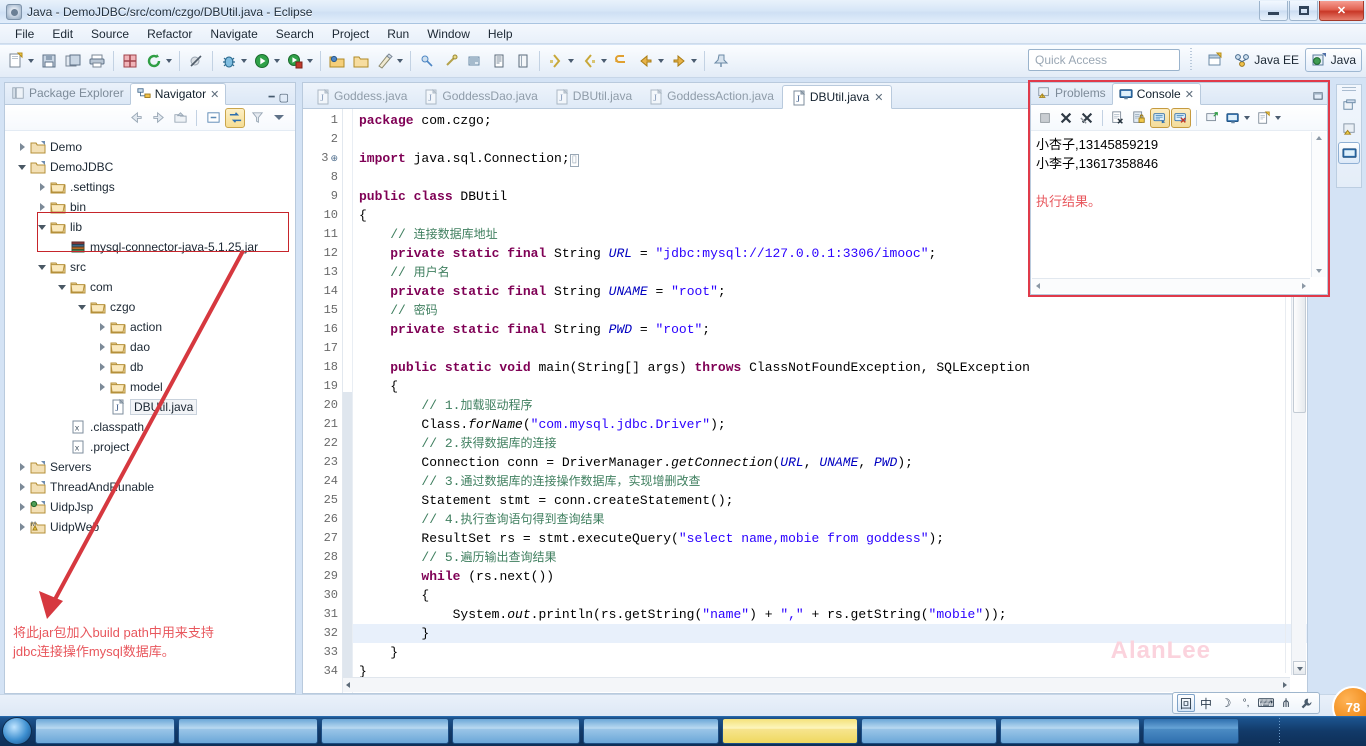 The height and width of the screenshot is (746, 1366). Describe the element at coordinates (150, 527) in the screenshot. I see `tree-row: M UidpWeb` at that location.